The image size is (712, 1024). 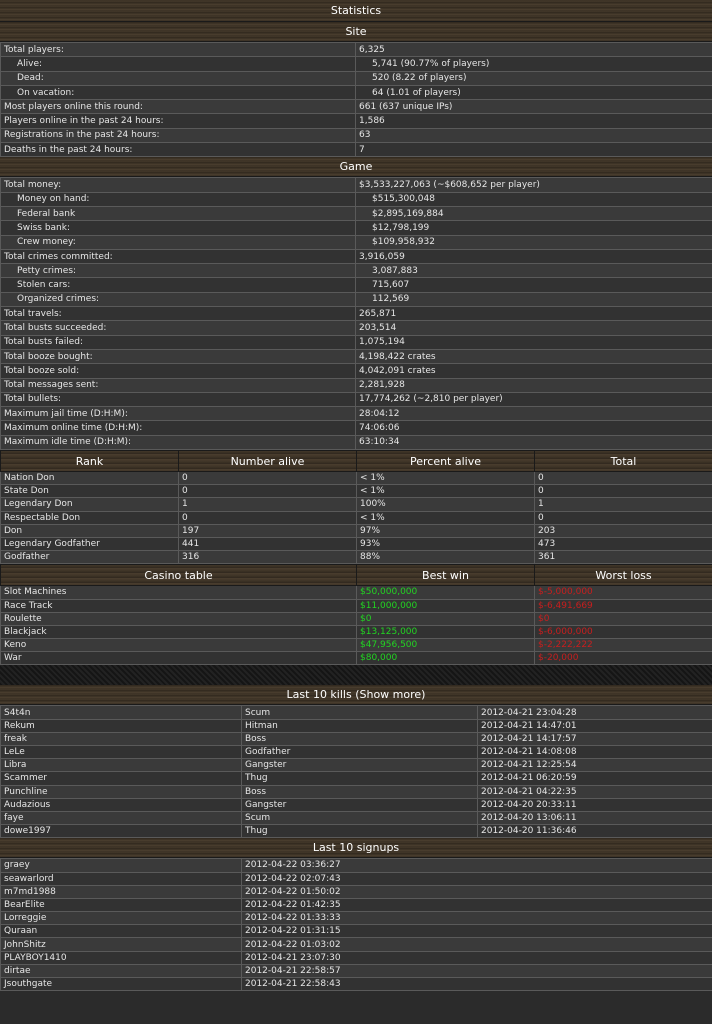 What do you see at coordinates (533, 256) in the screenshot?
I see `stat-value: 3,916,059` at bounding box center [533, 256].